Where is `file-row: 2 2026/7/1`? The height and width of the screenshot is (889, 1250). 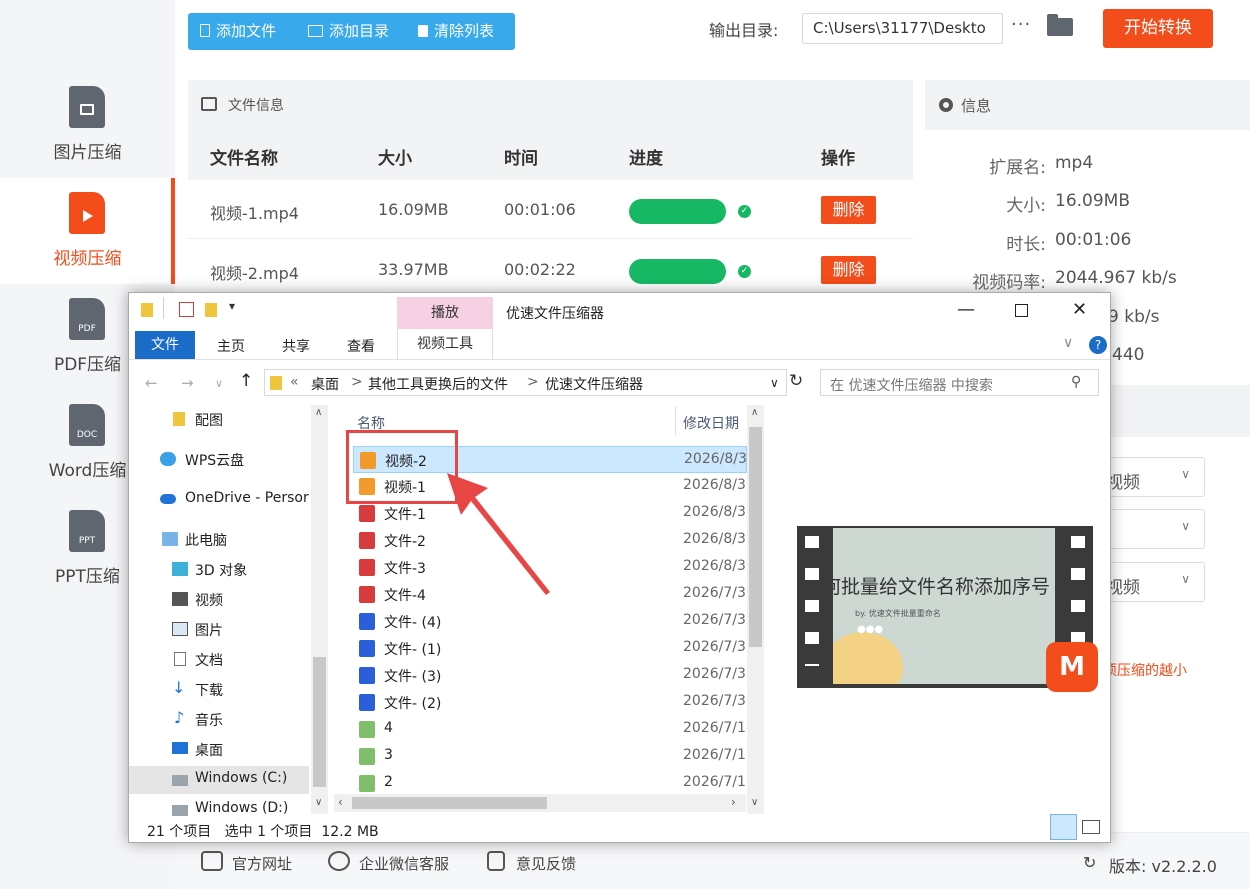 file-row: 2 2026/7/1 is located at coordinates (550, 783).